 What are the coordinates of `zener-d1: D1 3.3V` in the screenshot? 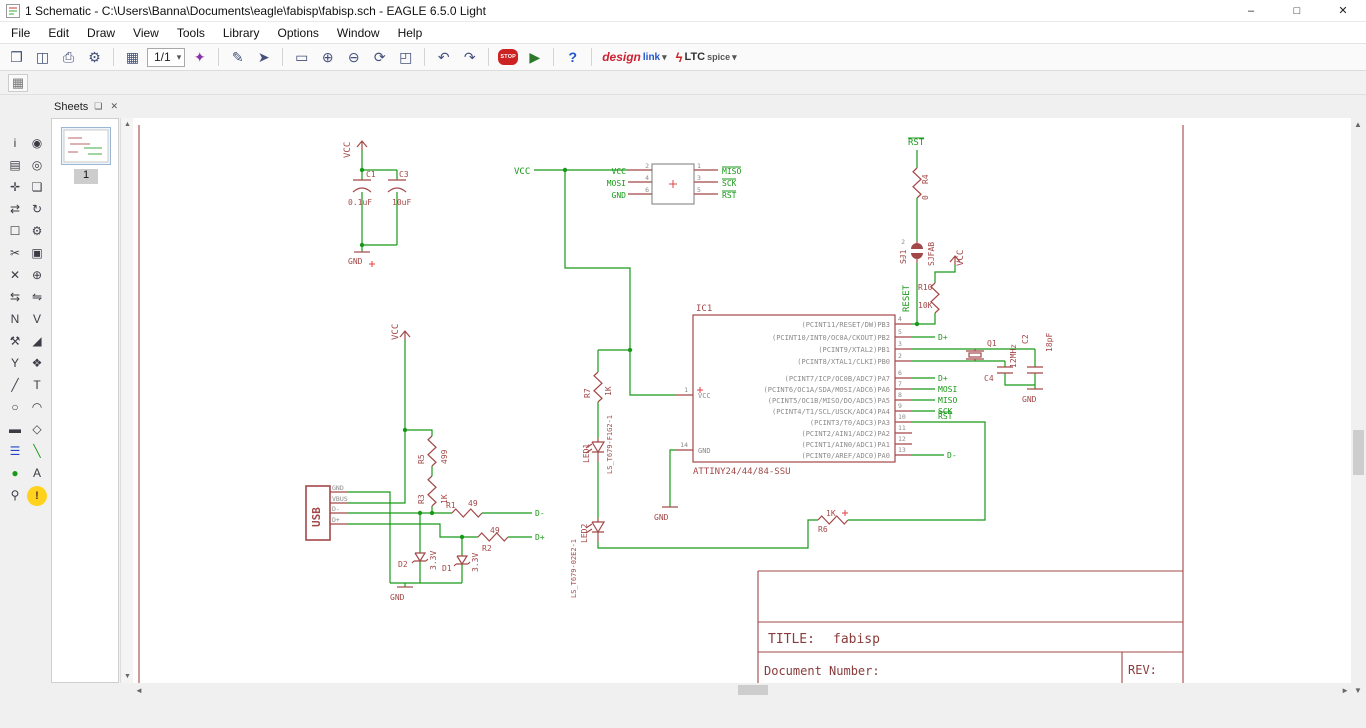 It's located at (461, 563).